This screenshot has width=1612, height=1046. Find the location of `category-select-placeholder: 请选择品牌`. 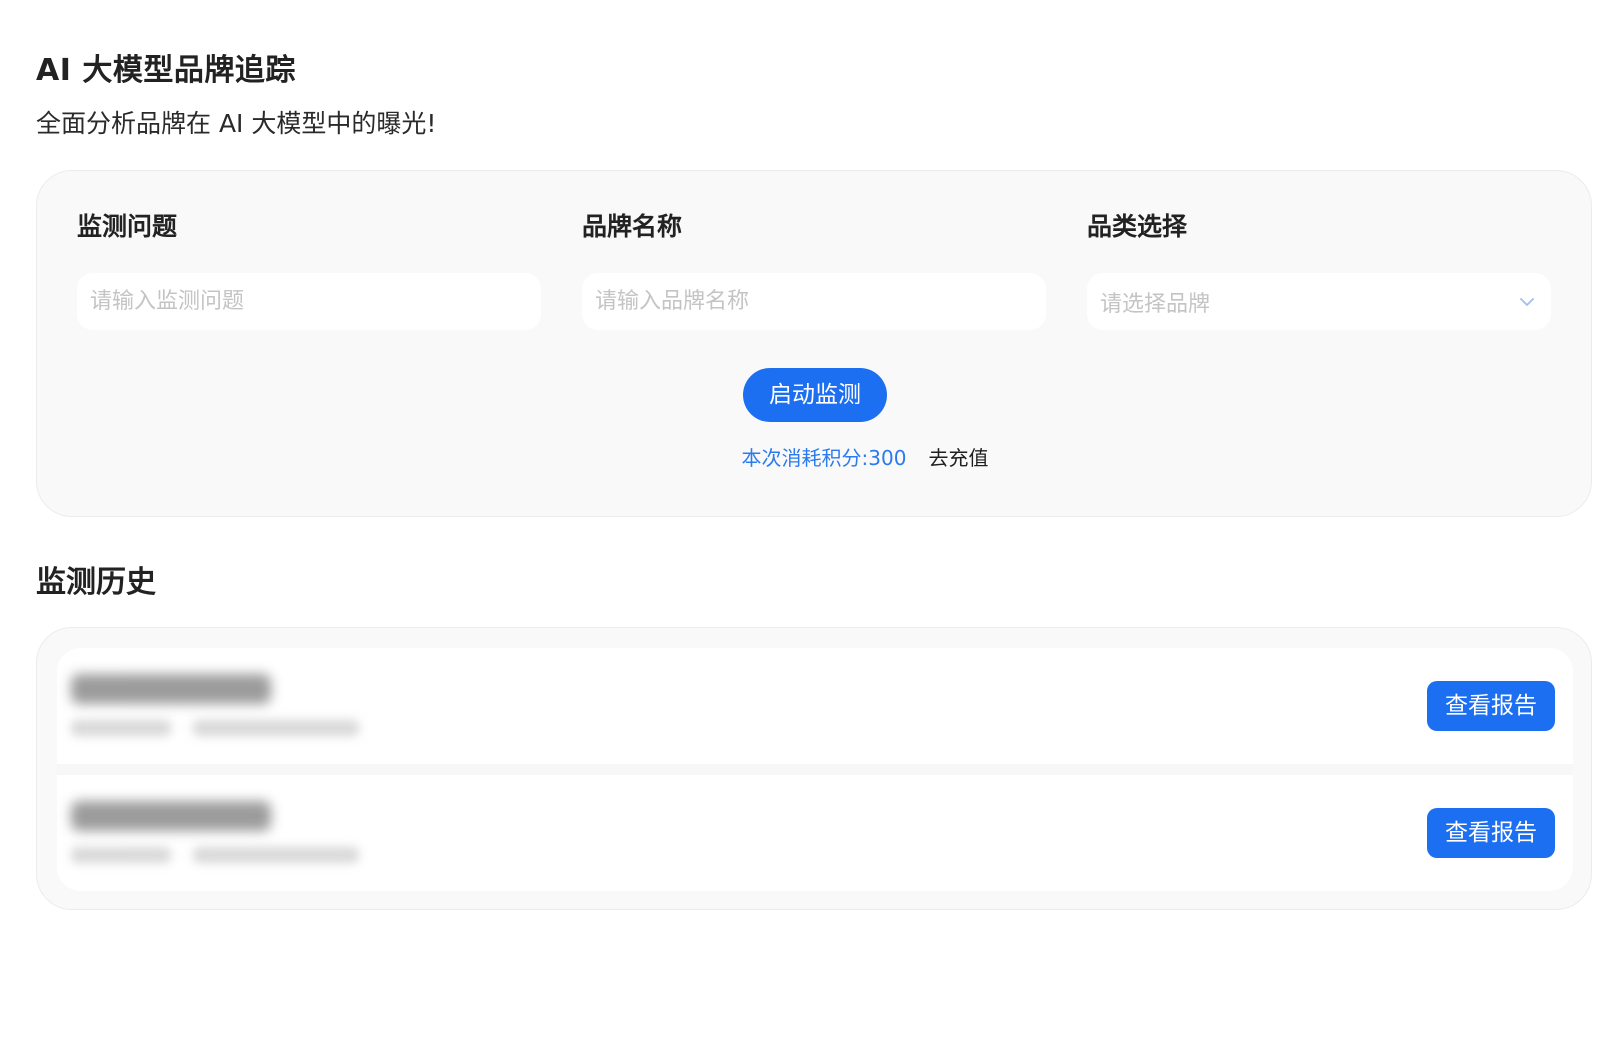

category-select-placeholder: 请选择品牌 is located at coordinates (1155, 304).